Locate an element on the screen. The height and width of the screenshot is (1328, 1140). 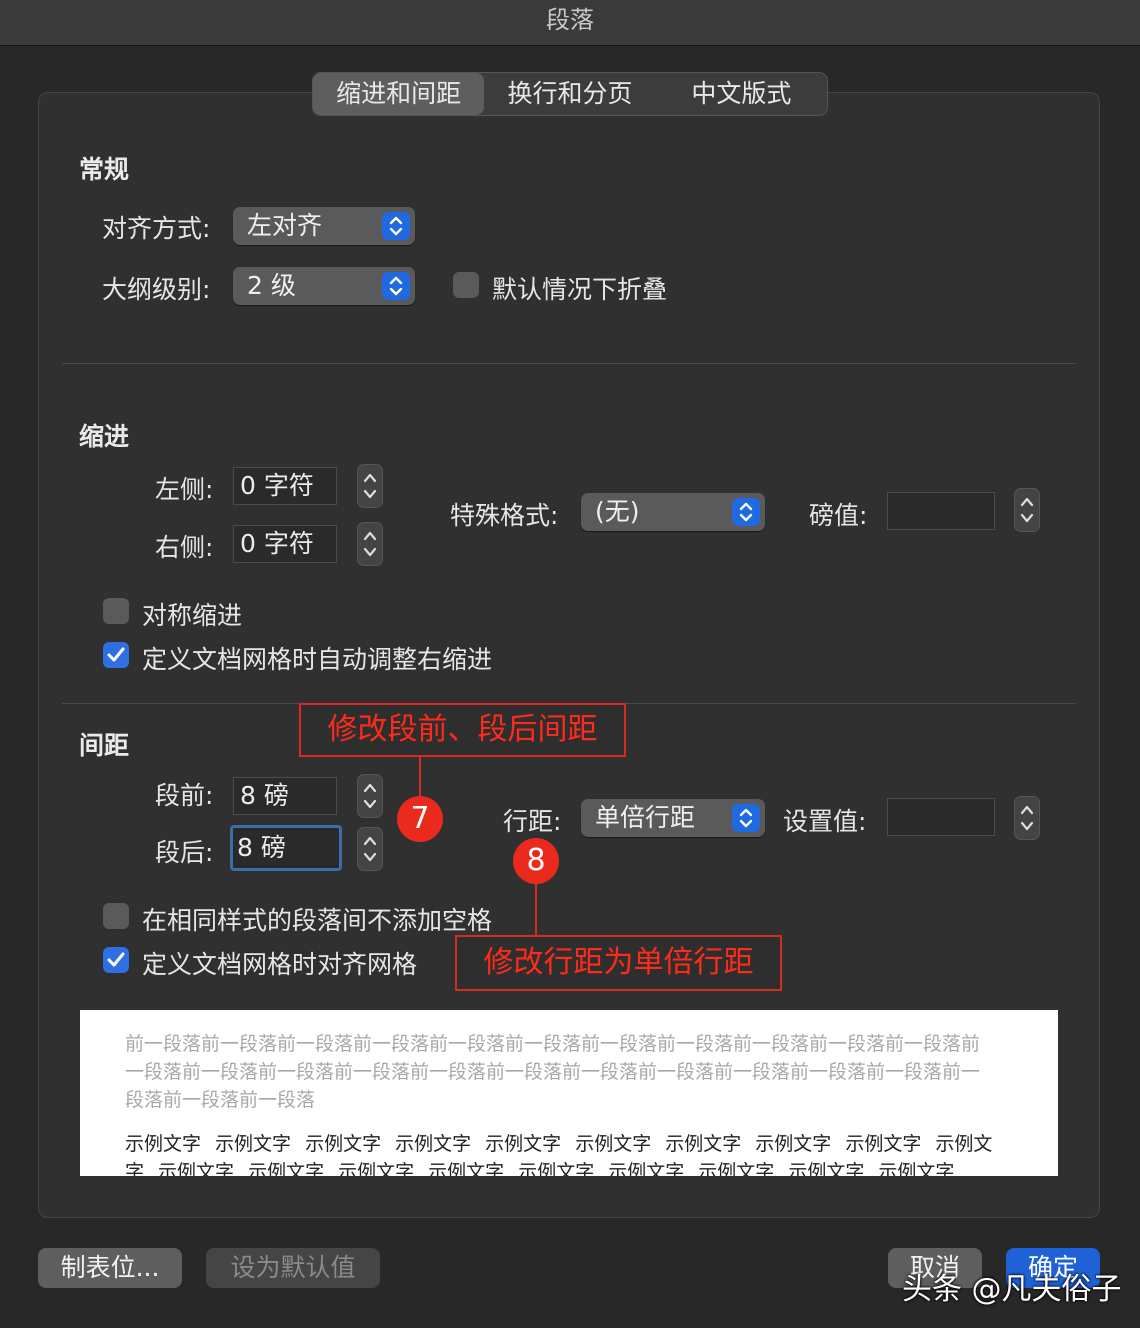
spacing-section-title: 间距 is located at coordinates (104, 745).